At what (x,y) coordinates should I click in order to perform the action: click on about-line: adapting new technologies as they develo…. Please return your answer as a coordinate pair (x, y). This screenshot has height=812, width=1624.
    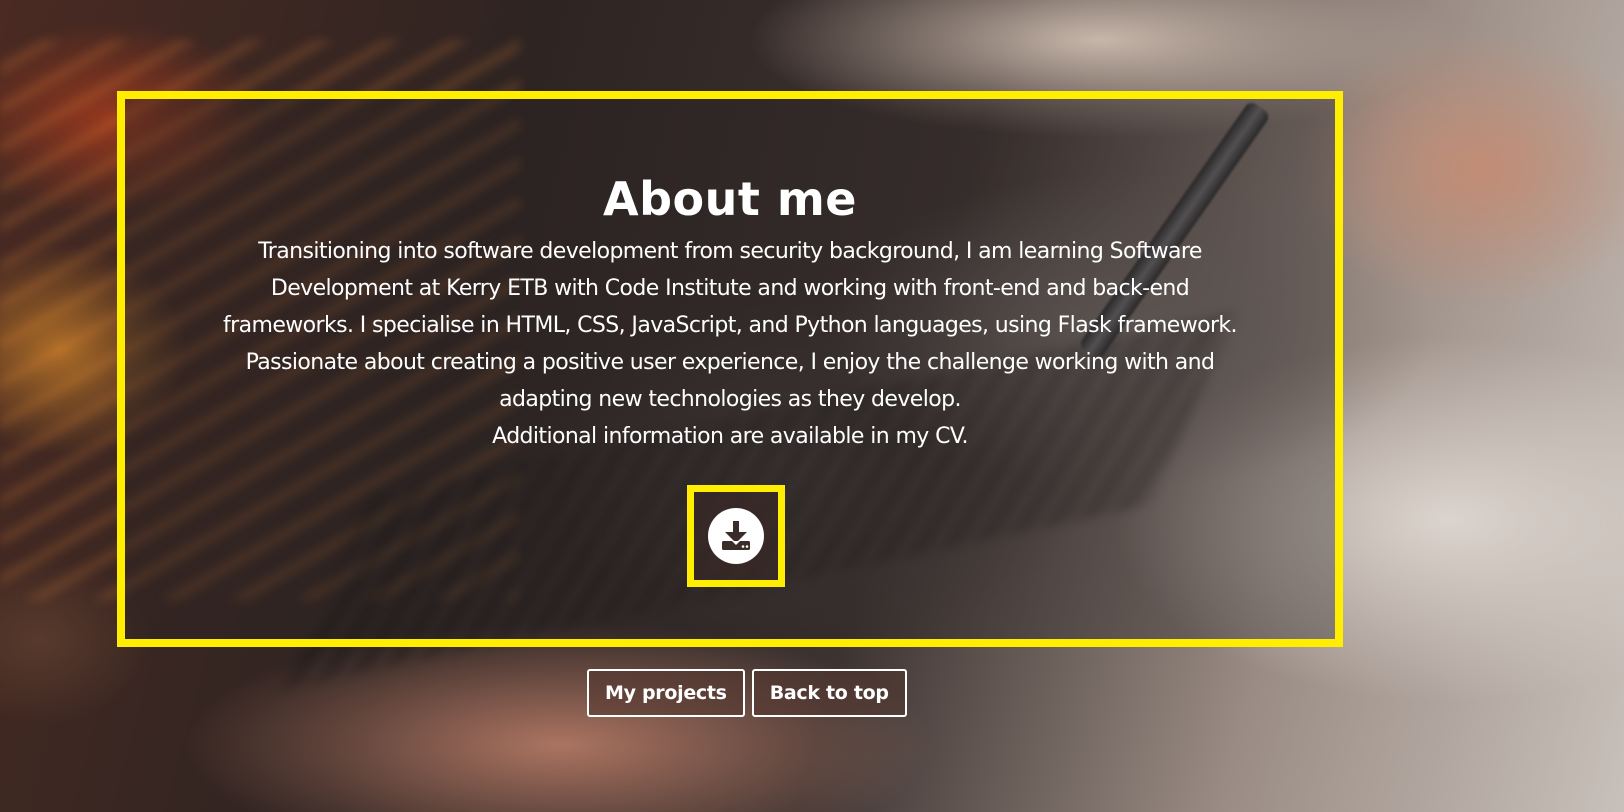
    Looking at the image, I should click on (730, 399).